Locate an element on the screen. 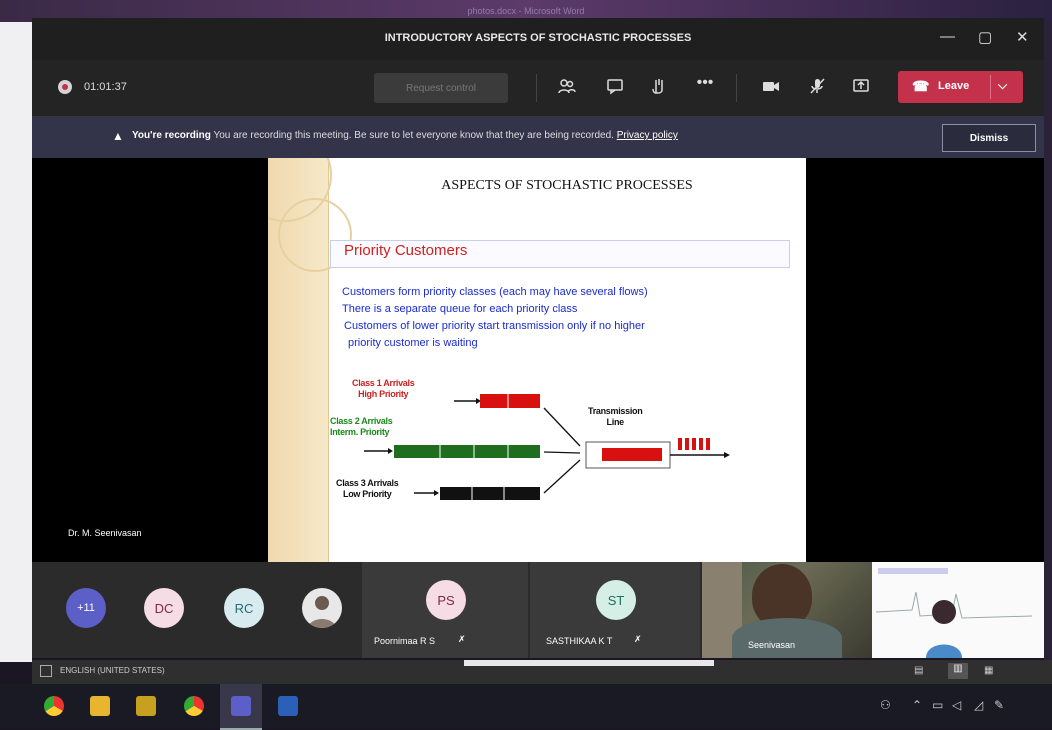 This screenshot has height=730, width=1052. battery-icon: ▭ is located at coordinates (937, 705).